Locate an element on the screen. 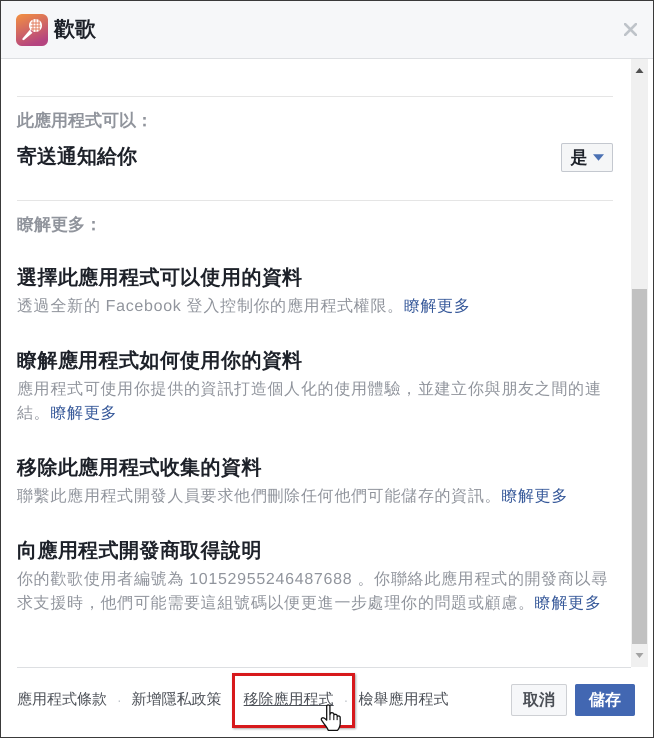  section-description: 應用程式可使用你提供的資訊打造個人化的使用體驗，並建立你與朋友之間的連結。瞭解更多 is located at coordinates (309, 402).